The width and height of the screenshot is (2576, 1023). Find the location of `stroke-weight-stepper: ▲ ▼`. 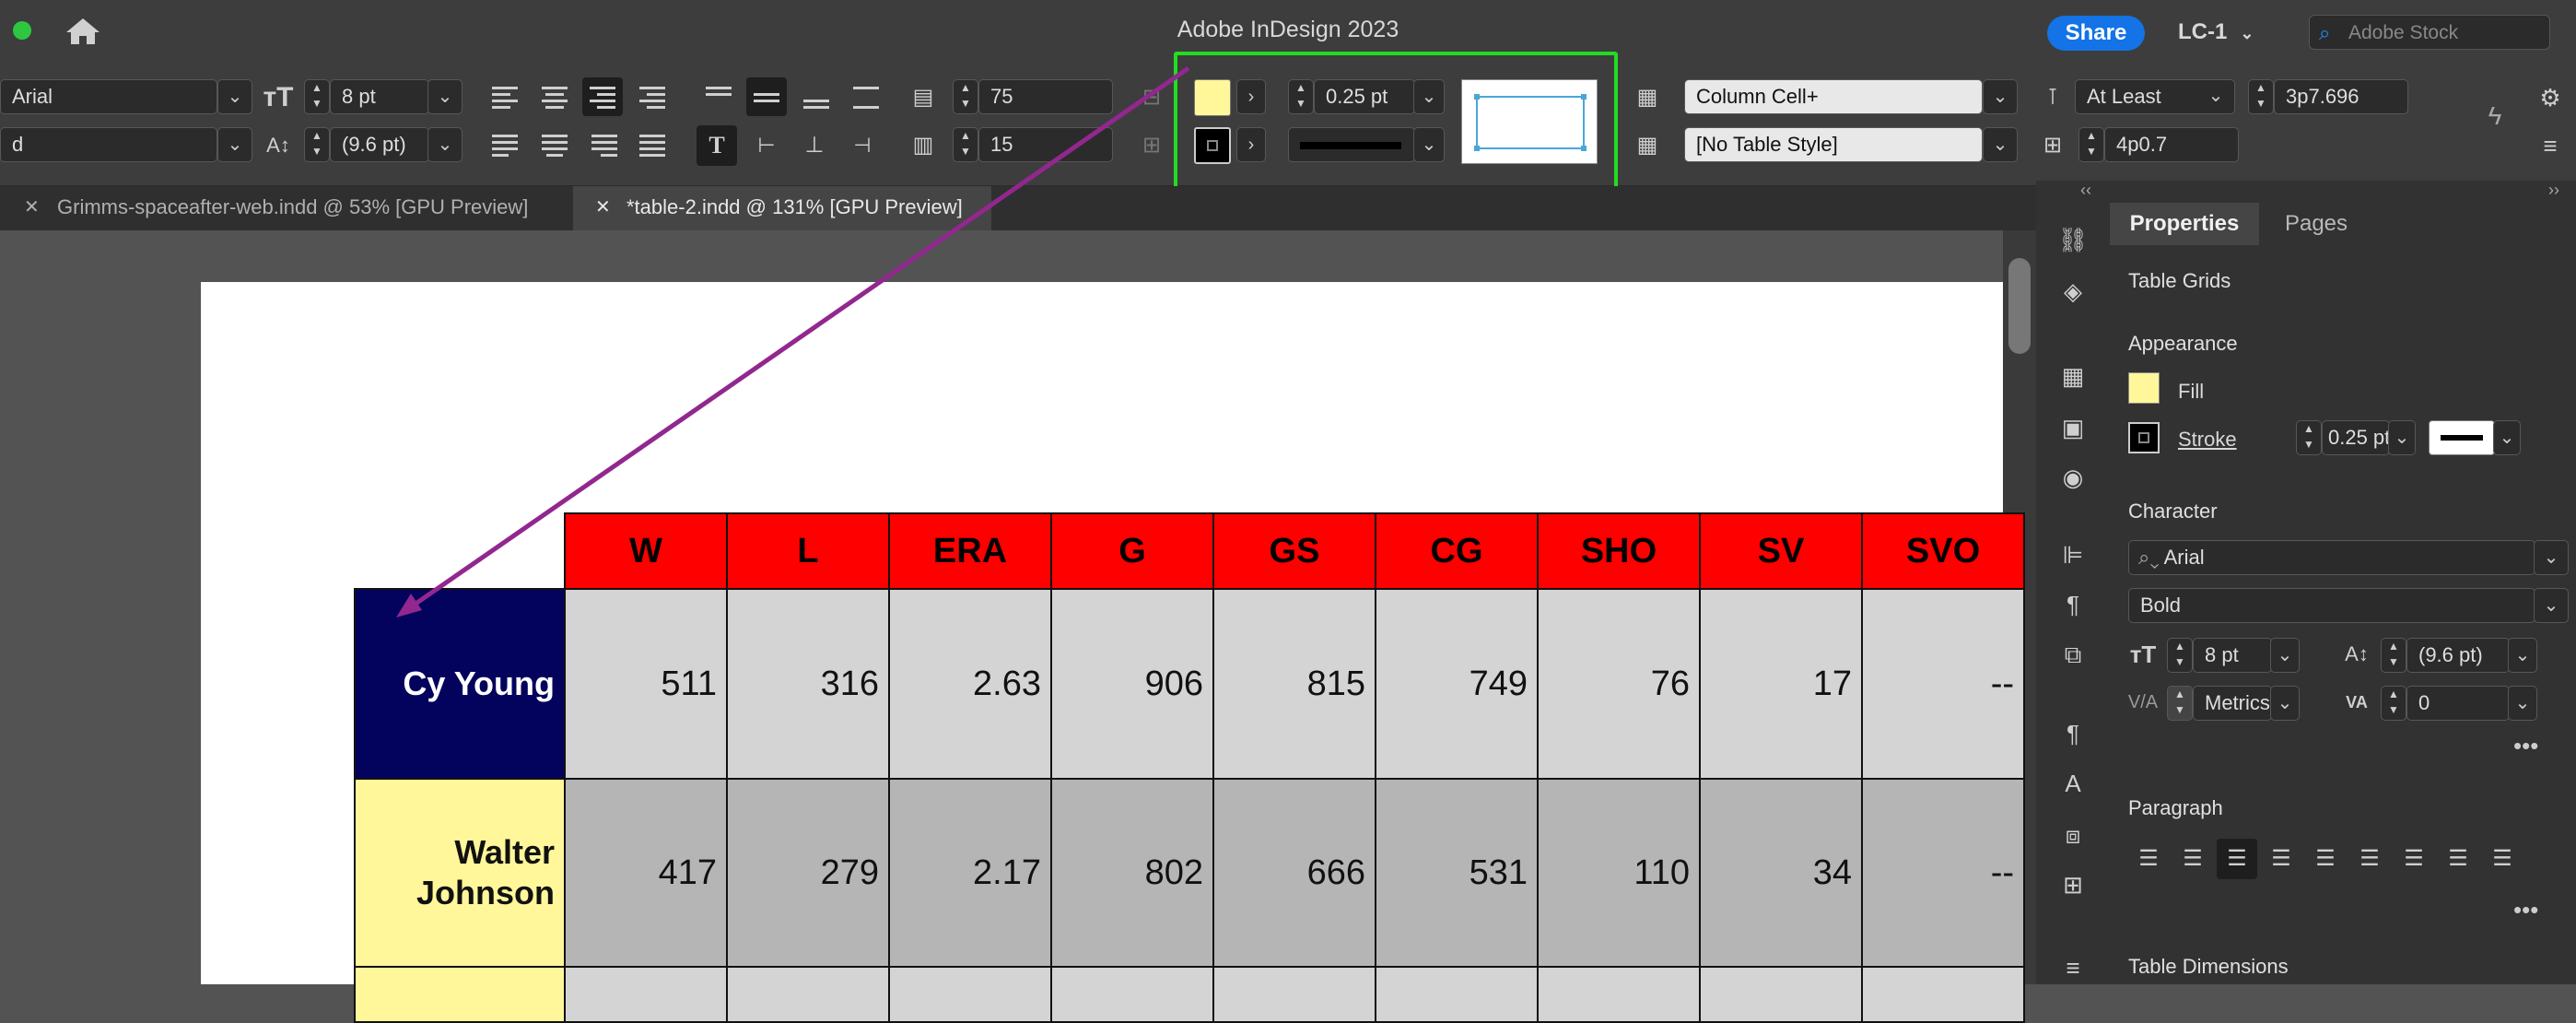

stroke-weight-stepper: ▲ ▼ is located at coordinates (1301, 96).